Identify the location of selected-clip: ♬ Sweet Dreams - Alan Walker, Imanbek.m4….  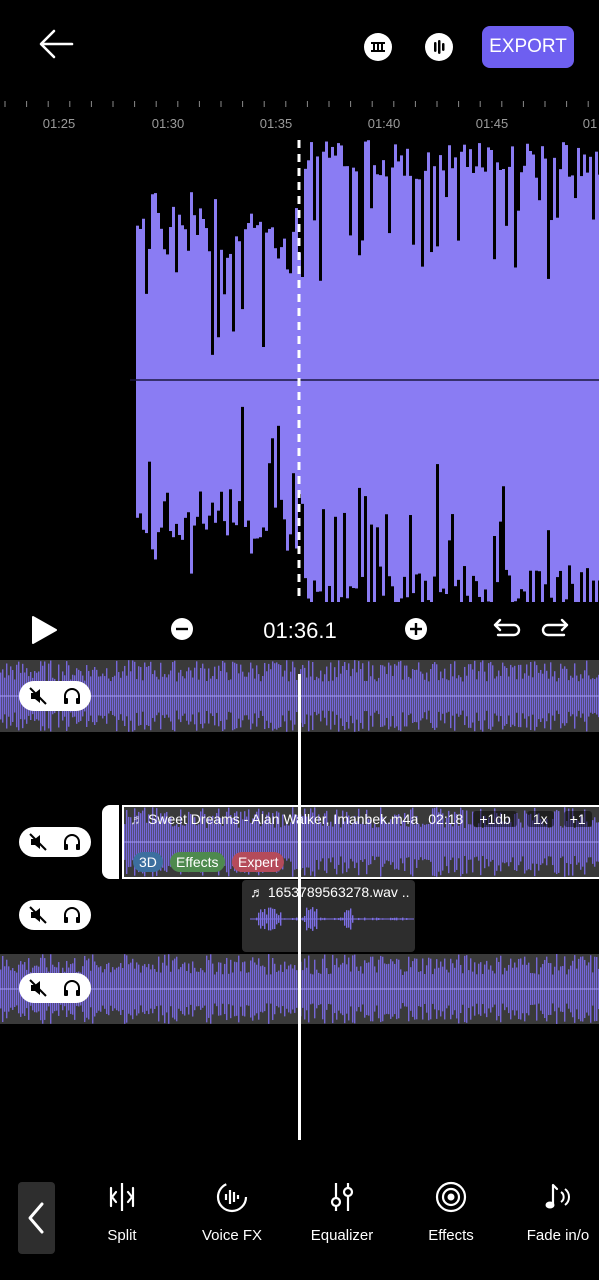
(350, 842).